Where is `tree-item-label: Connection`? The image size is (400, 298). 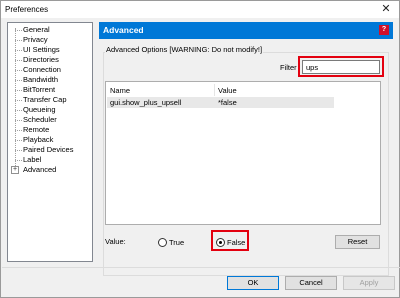
tree-item-label: Connection is located at coordinates (42, 69).